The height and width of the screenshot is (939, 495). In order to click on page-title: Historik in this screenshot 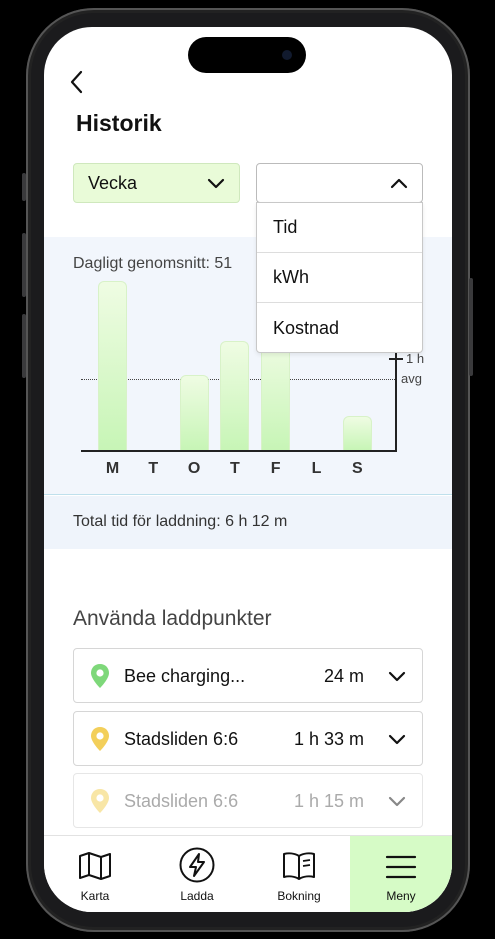, I will do `click(119, 123)`.